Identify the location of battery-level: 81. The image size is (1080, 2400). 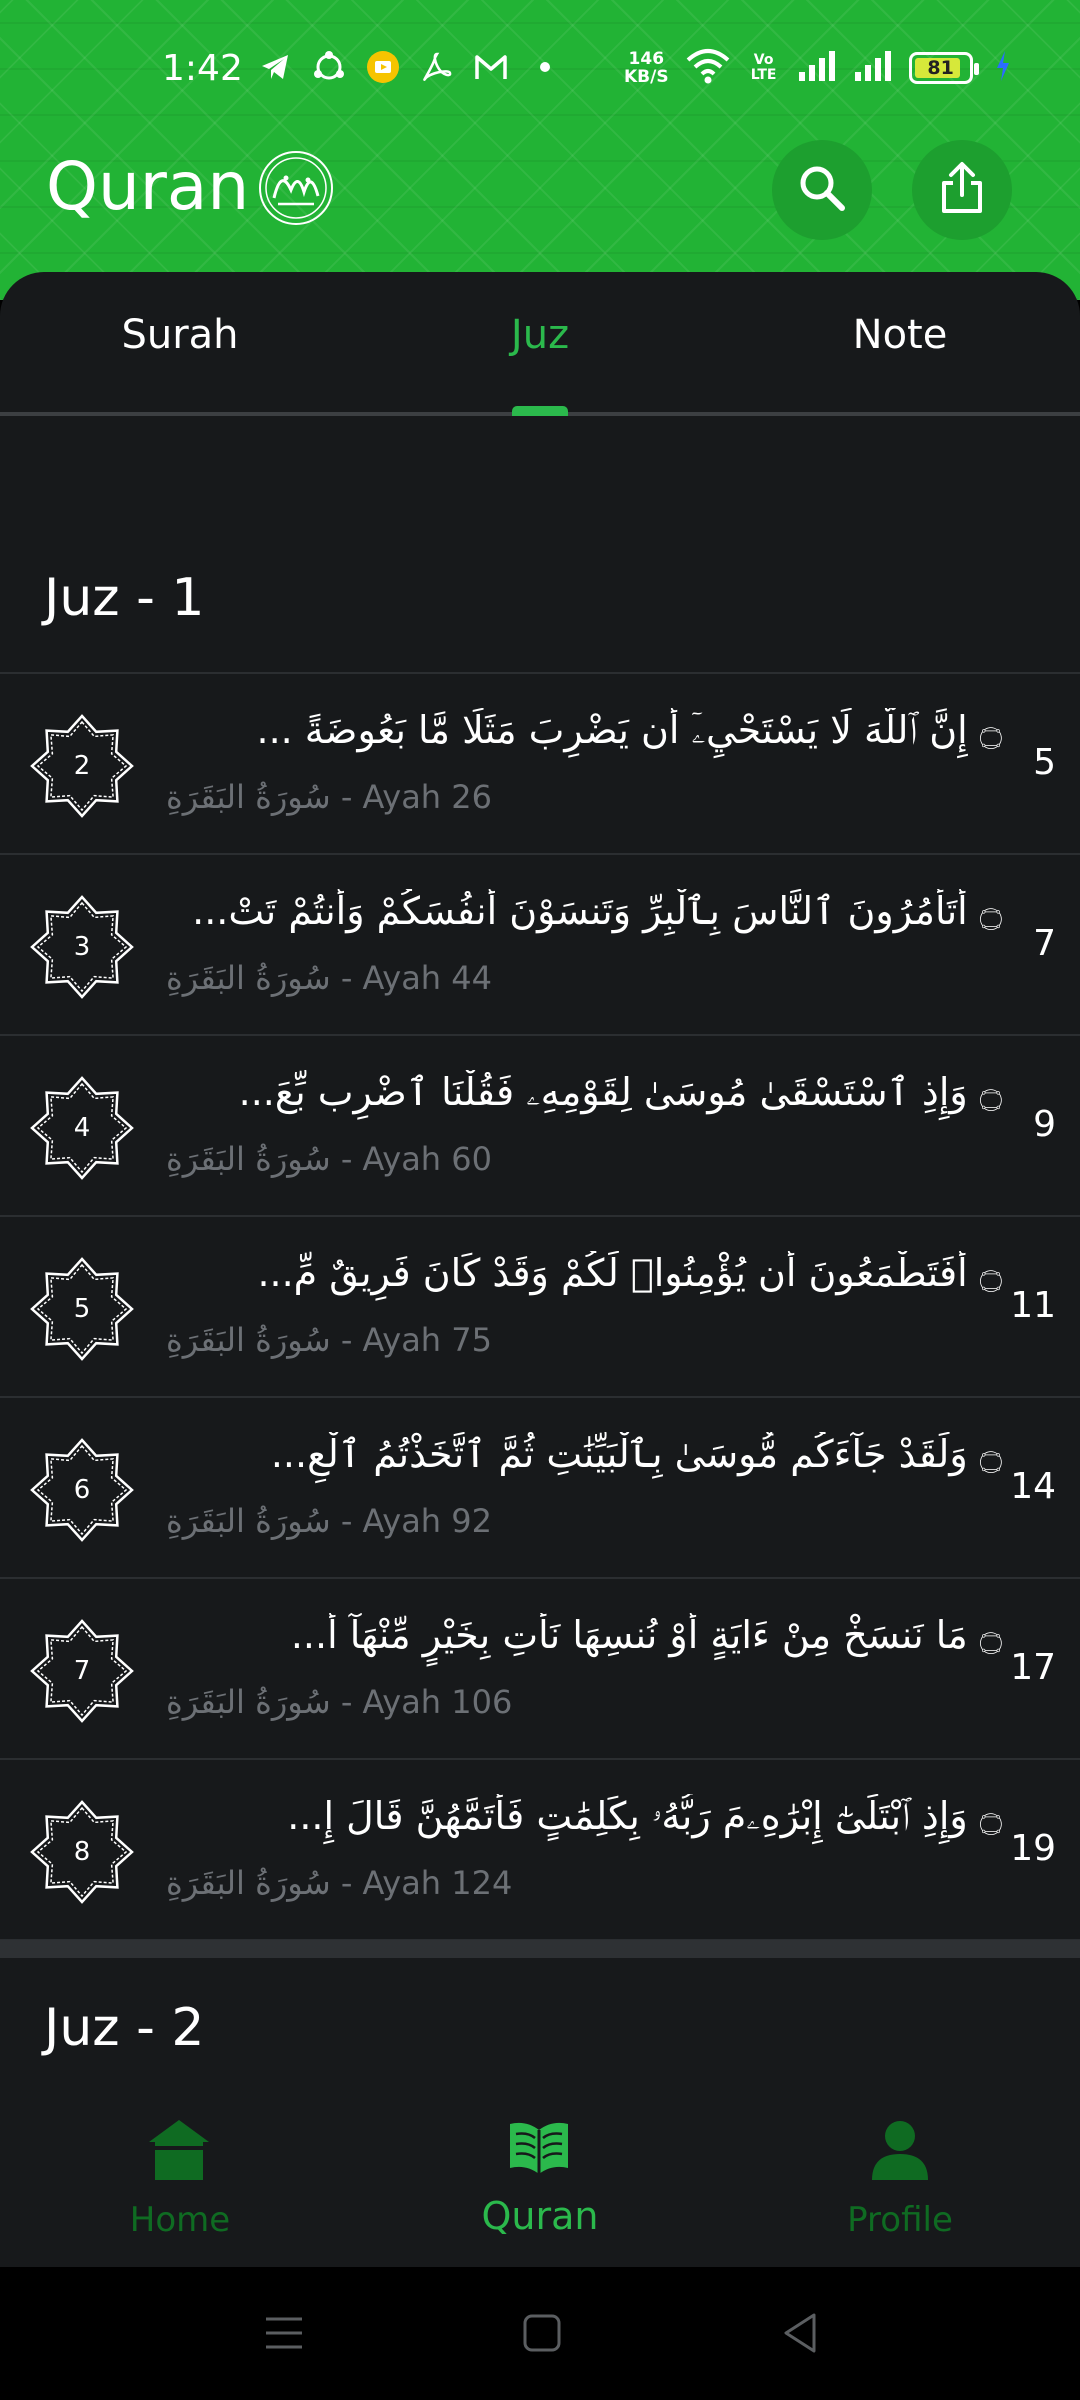
(940, 68).